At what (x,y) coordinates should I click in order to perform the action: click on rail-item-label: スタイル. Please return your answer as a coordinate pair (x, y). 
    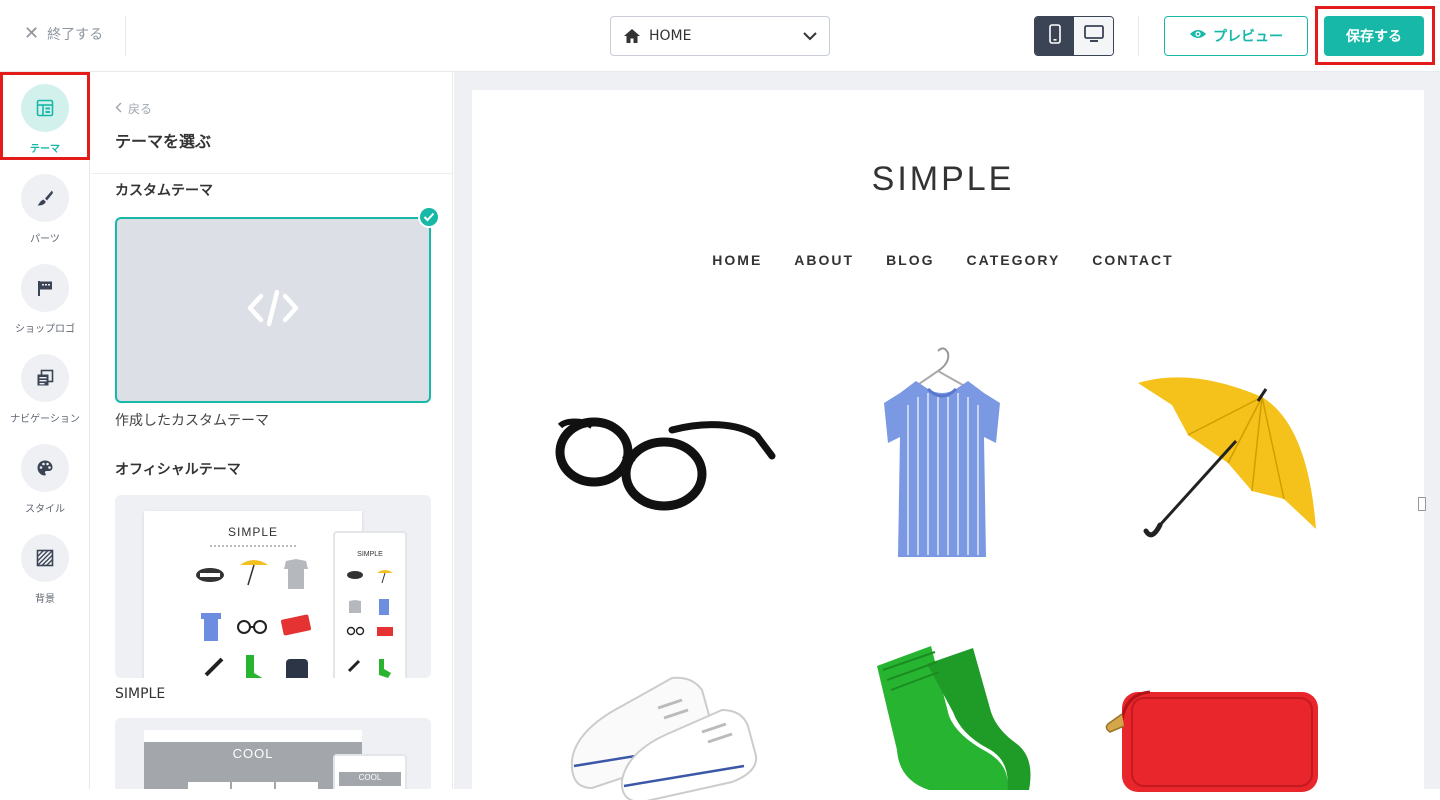
    Looking at the image, I should click on (45, 509).